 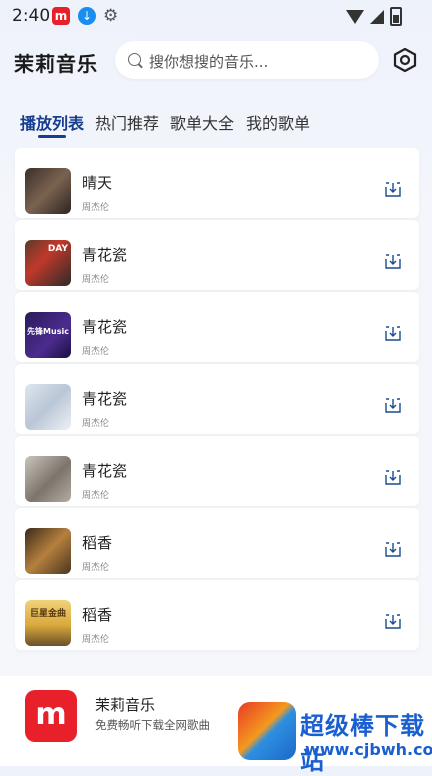 I want to click on promo-title: 茉莉音乐, so click(x=125, y=705).